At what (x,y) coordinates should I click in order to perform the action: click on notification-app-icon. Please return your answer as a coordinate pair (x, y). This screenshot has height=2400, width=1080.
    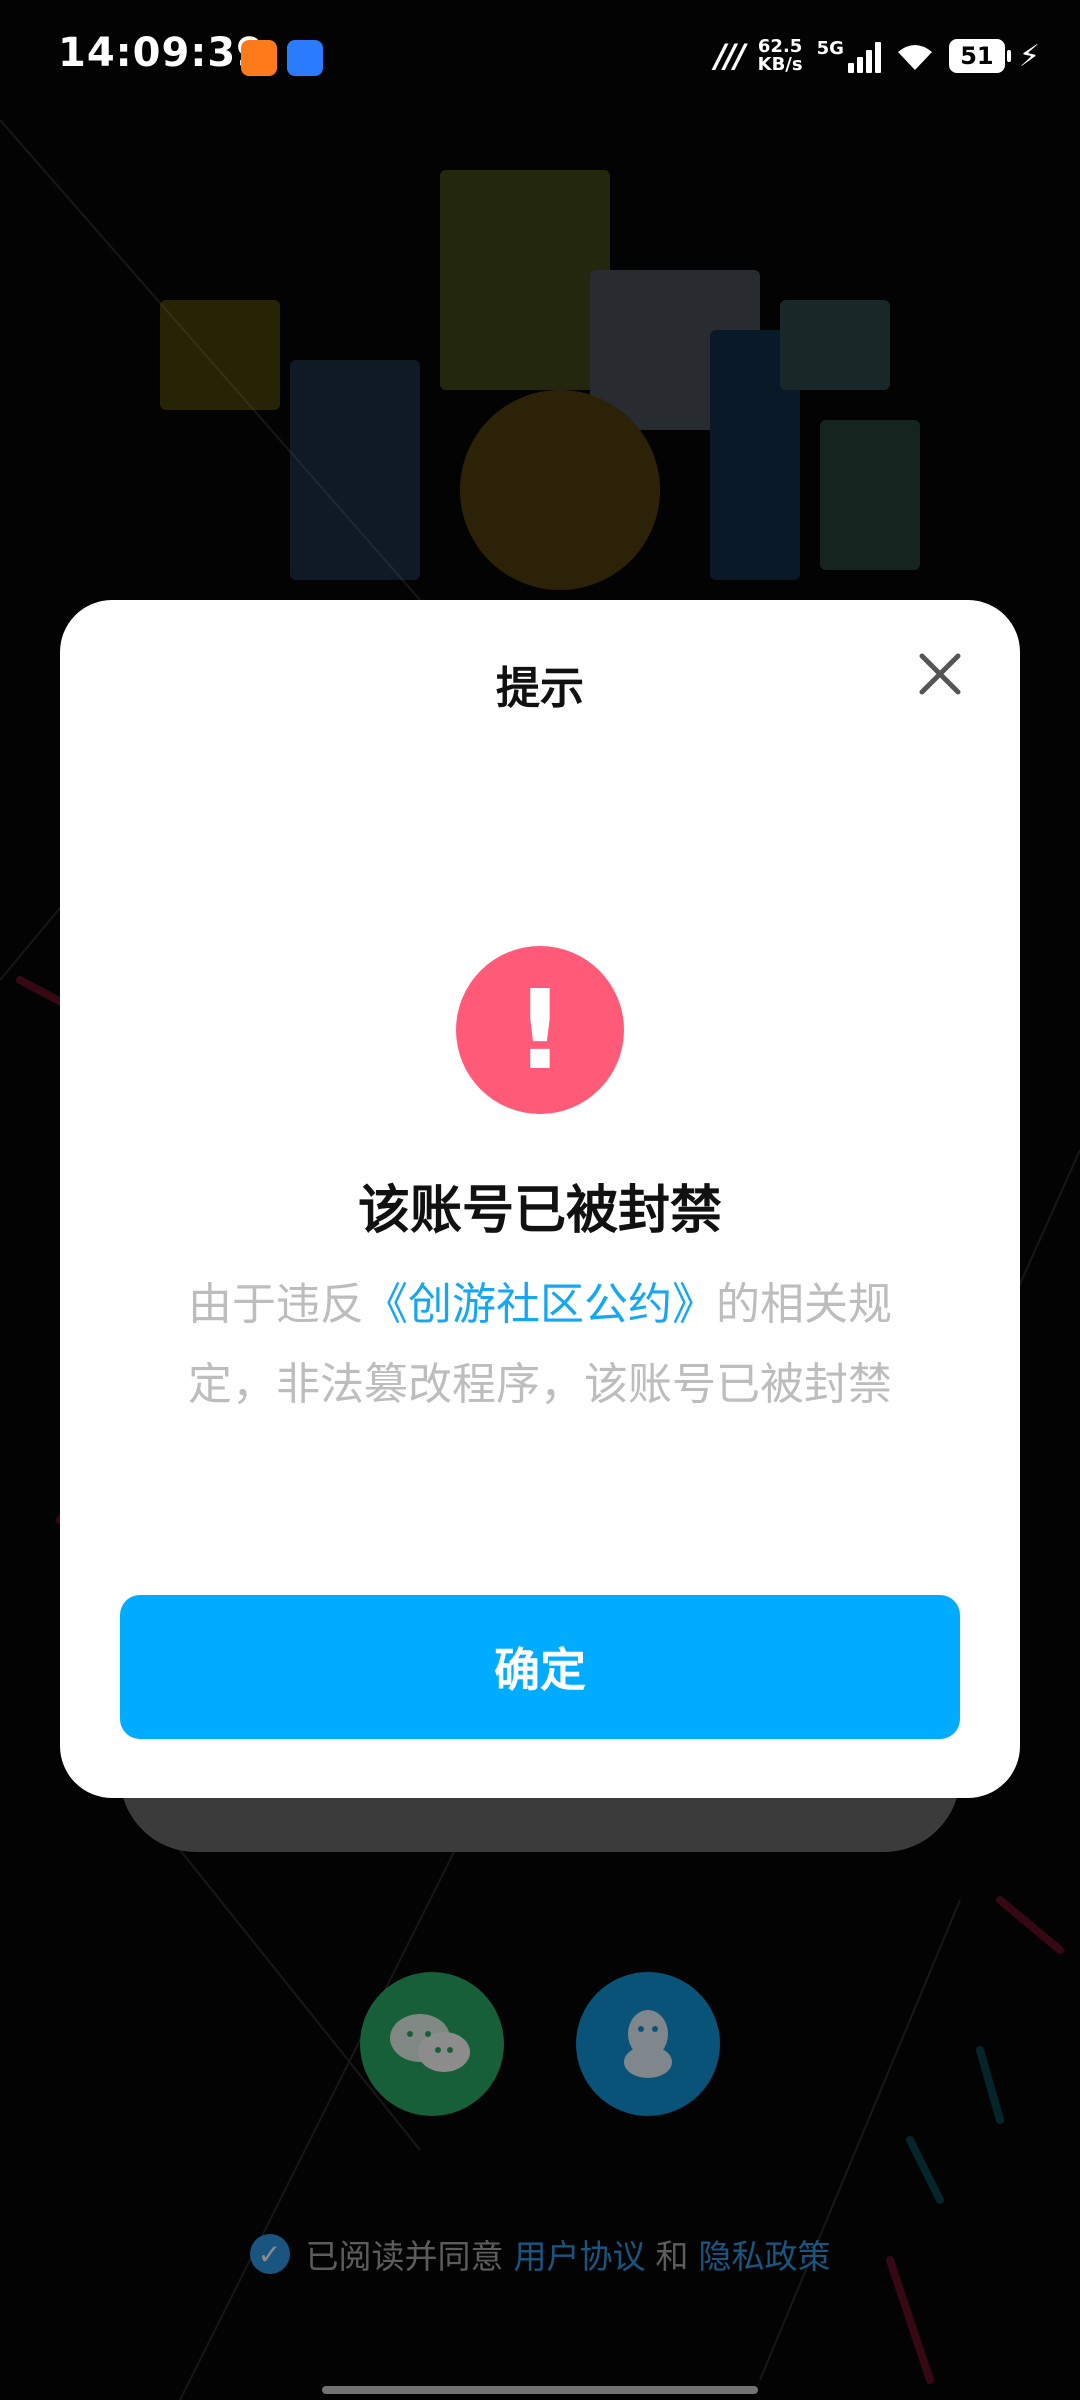
    Looking at the image, I should click on (305, 58).